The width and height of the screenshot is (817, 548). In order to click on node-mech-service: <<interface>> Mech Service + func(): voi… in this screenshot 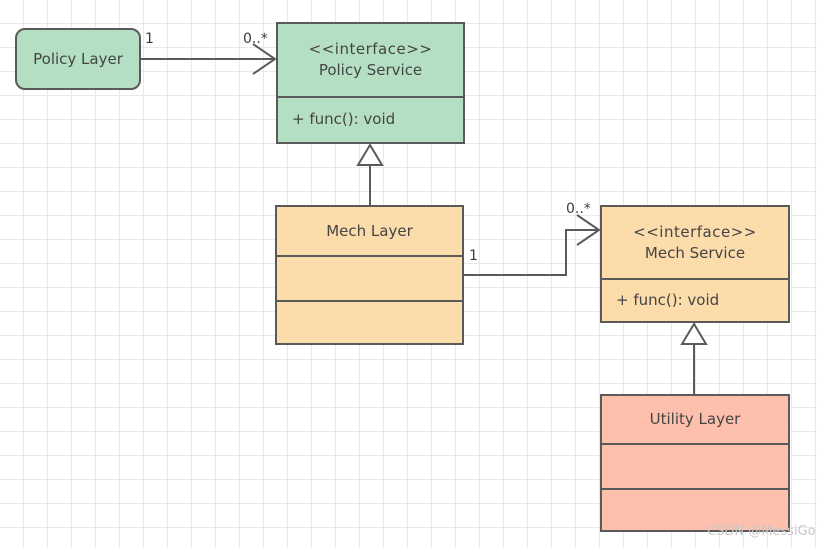, I will do `click(695, 264)`.